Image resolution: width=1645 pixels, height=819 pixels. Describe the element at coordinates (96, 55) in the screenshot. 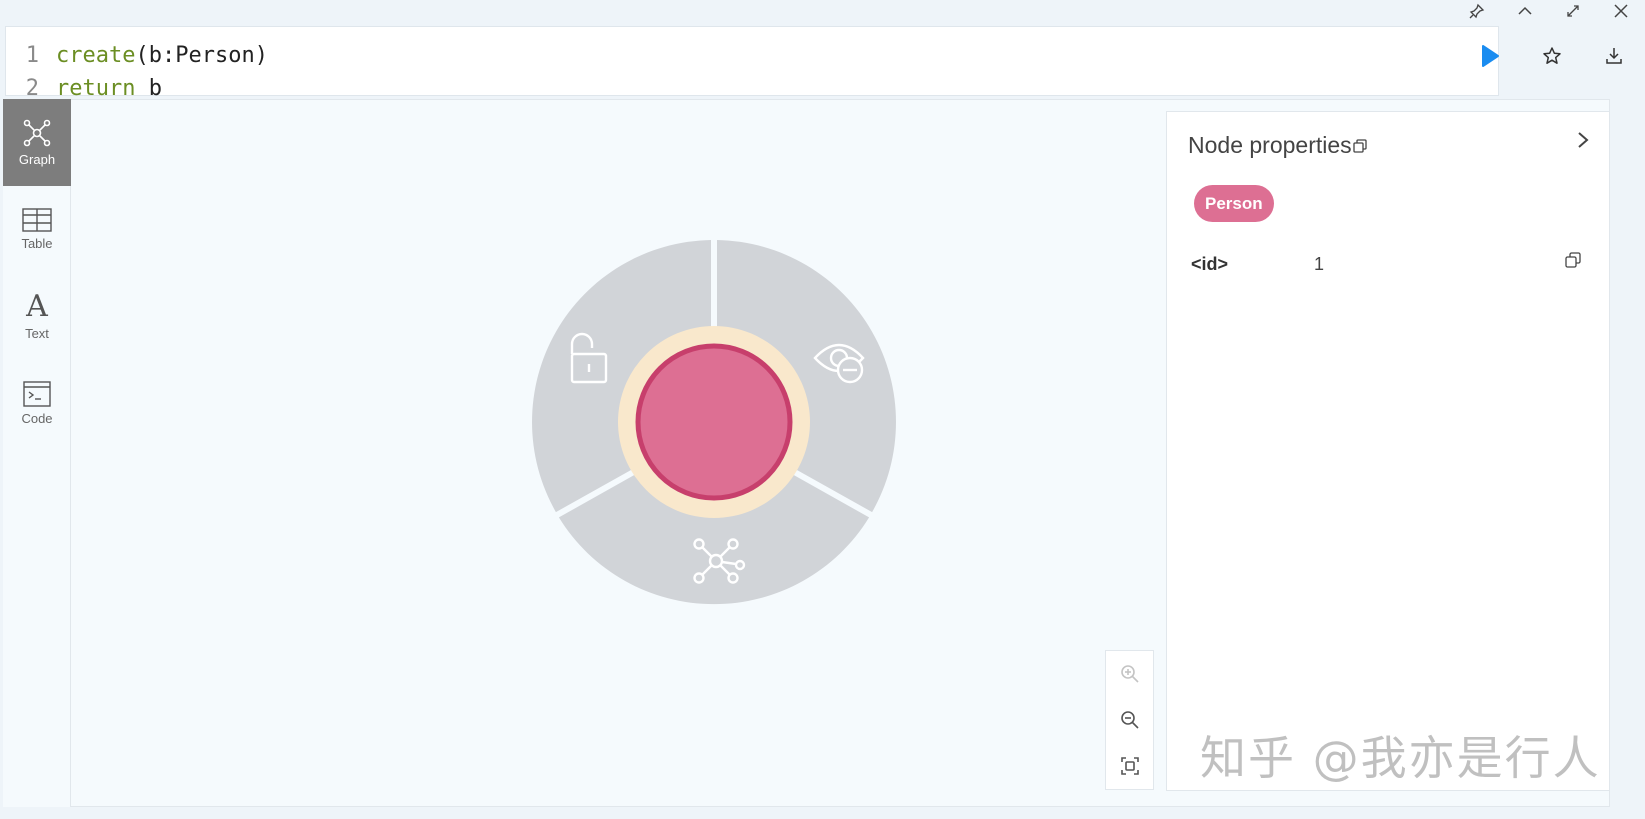

I see `code-keyword: create` at that location.